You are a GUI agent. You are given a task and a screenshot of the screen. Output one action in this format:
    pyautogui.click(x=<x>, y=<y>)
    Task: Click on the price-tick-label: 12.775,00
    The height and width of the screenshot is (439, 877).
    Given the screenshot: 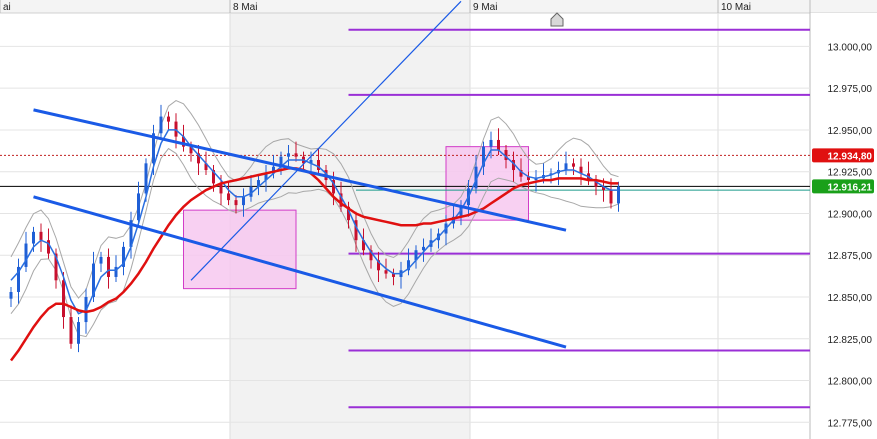 What is the action you would take?
    pyautogui.click(x=850, y=423)
    